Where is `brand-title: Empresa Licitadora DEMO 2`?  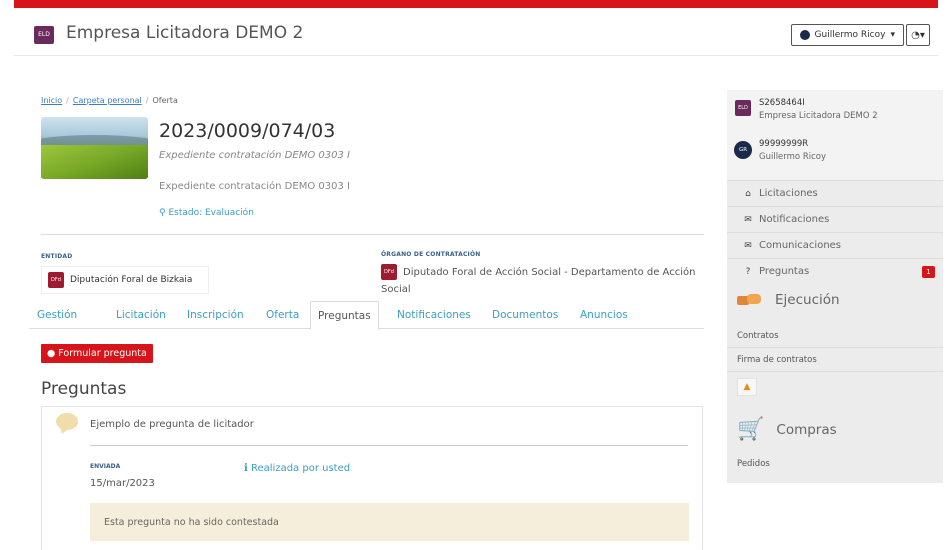 brand-title: Empresa Licitadora DEMO 2 is located at coordinates (184, 33).